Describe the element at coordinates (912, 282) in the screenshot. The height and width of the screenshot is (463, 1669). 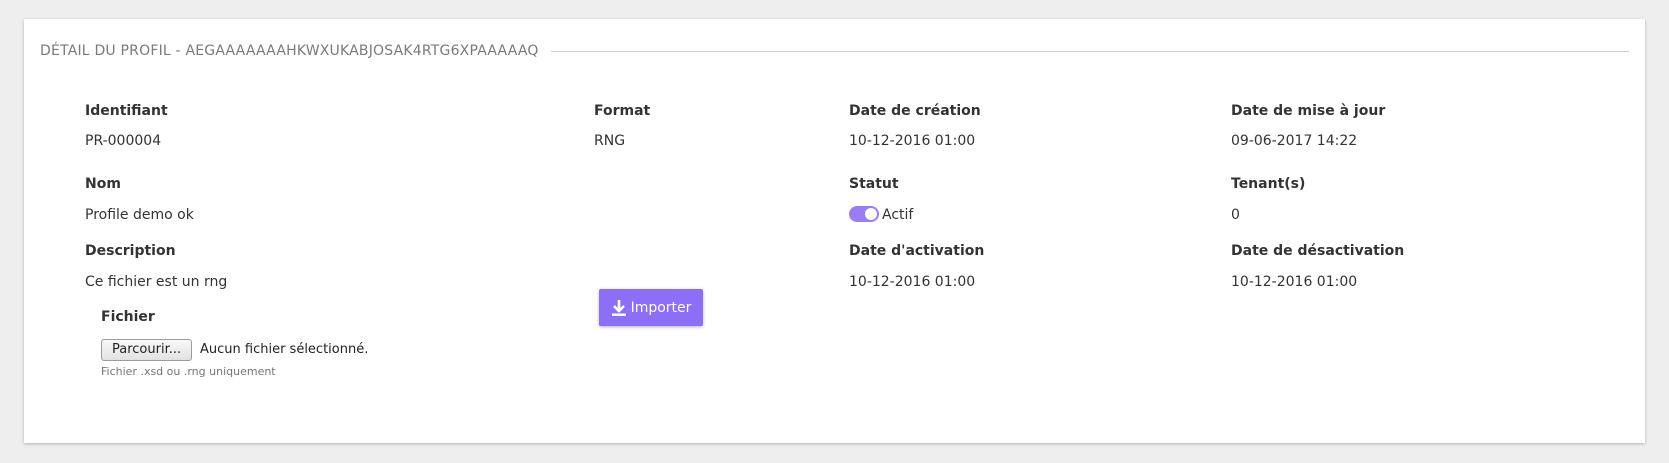
I see `date-activation-value: 10-12-2016 01:00` at that location.